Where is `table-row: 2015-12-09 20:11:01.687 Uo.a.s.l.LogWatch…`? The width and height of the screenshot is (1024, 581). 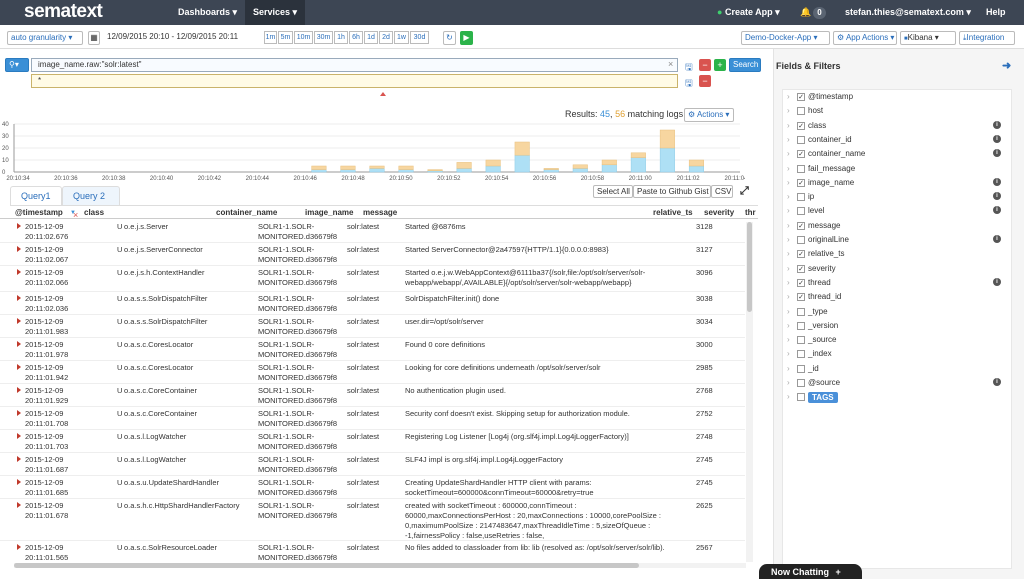 table-row: 2015-12-09 20:11:01.687 Uo.a.s.l.LogWatch… is located at coordinates (372, 464).